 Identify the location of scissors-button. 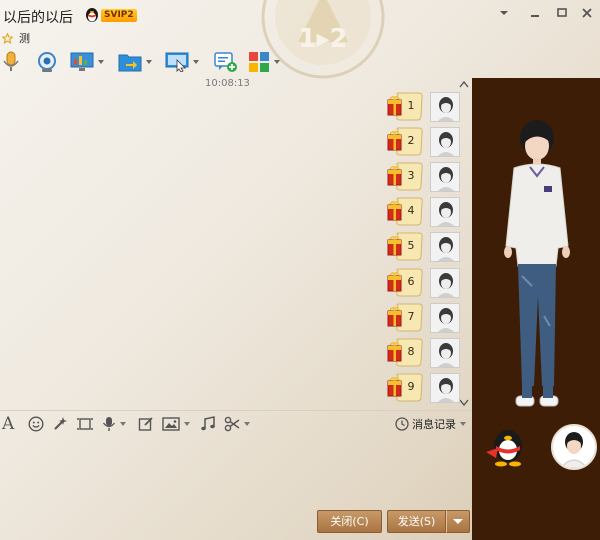
(237, 424).